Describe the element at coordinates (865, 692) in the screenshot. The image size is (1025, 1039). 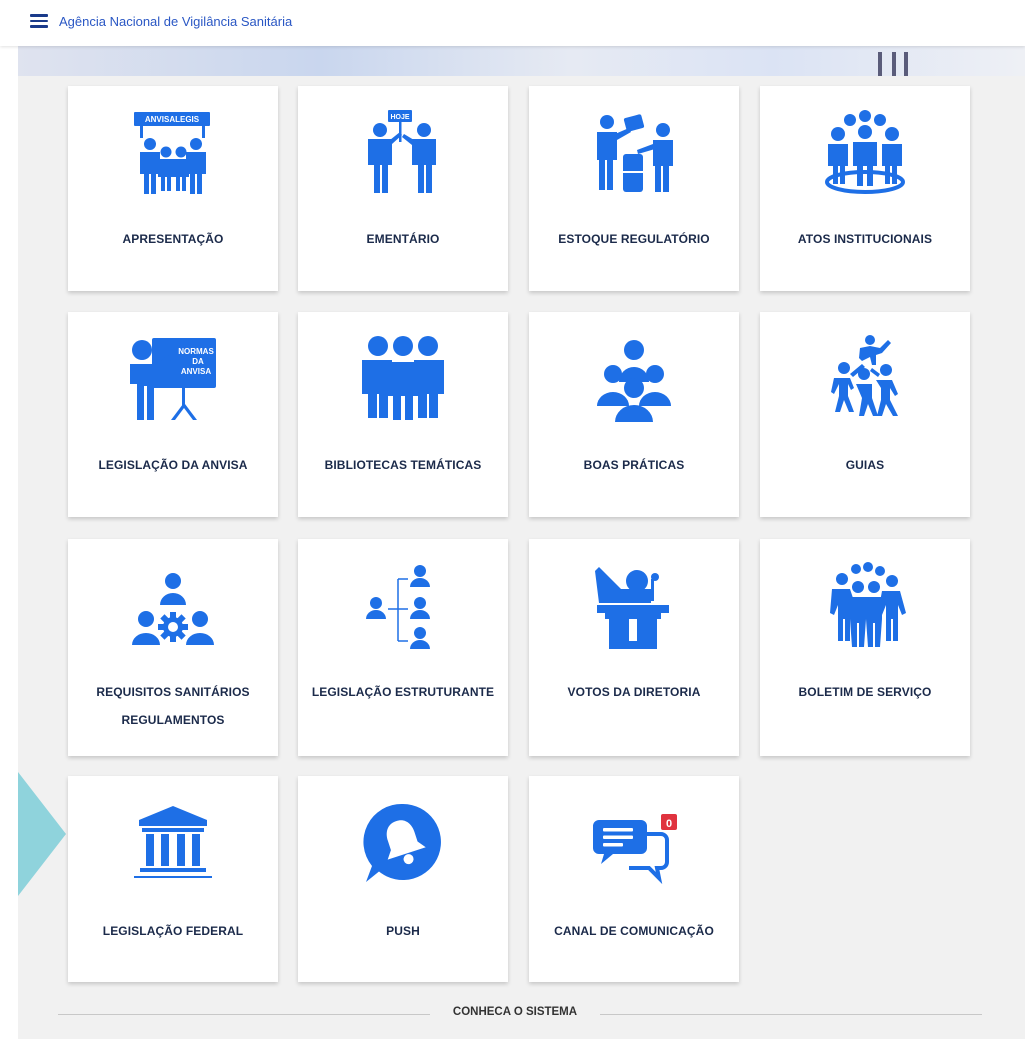
I see `card-label: BOLETIM DE SERVIÇO` at that location.